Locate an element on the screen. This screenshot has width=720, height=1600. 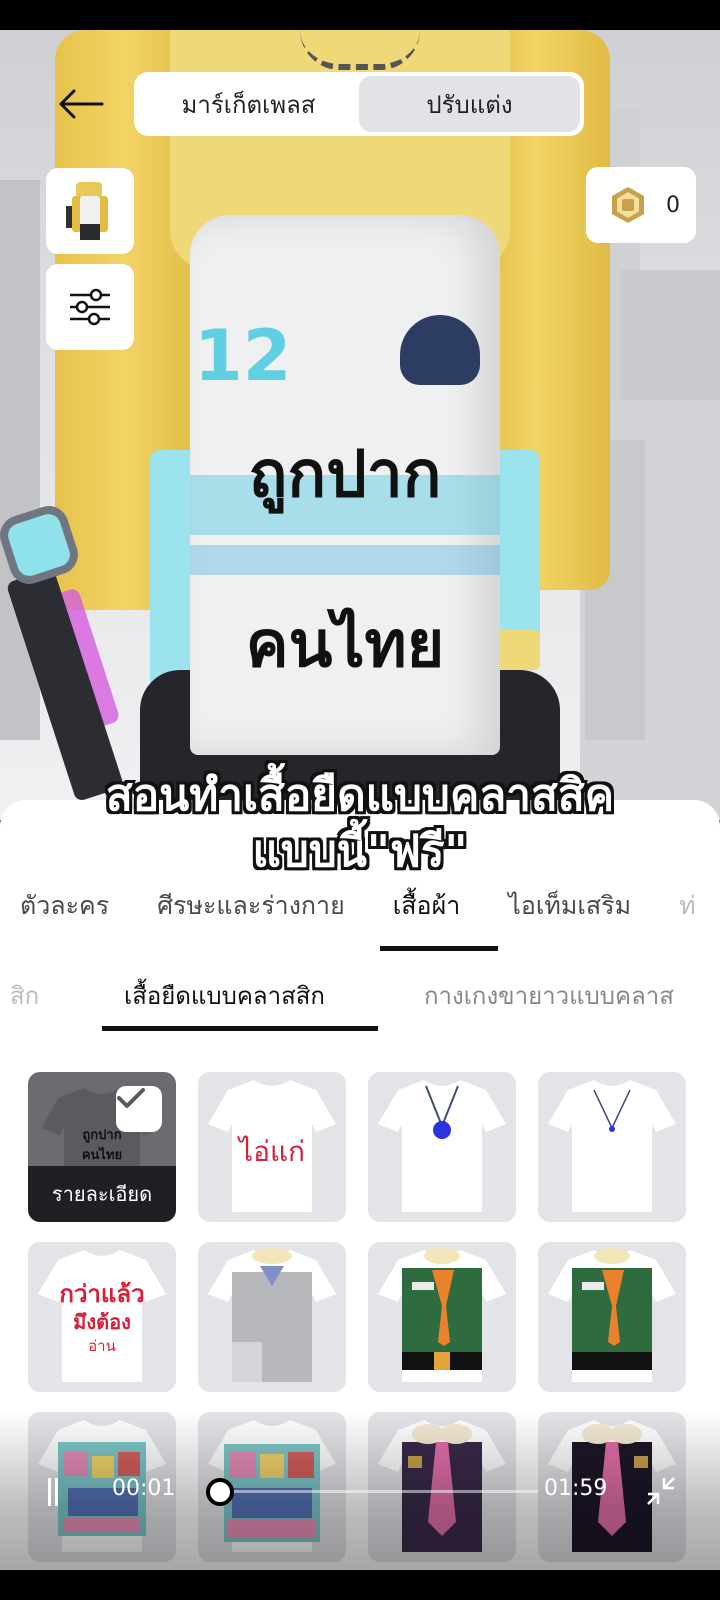
exit-fullscreen-button is located at coordinates (661, 1491).